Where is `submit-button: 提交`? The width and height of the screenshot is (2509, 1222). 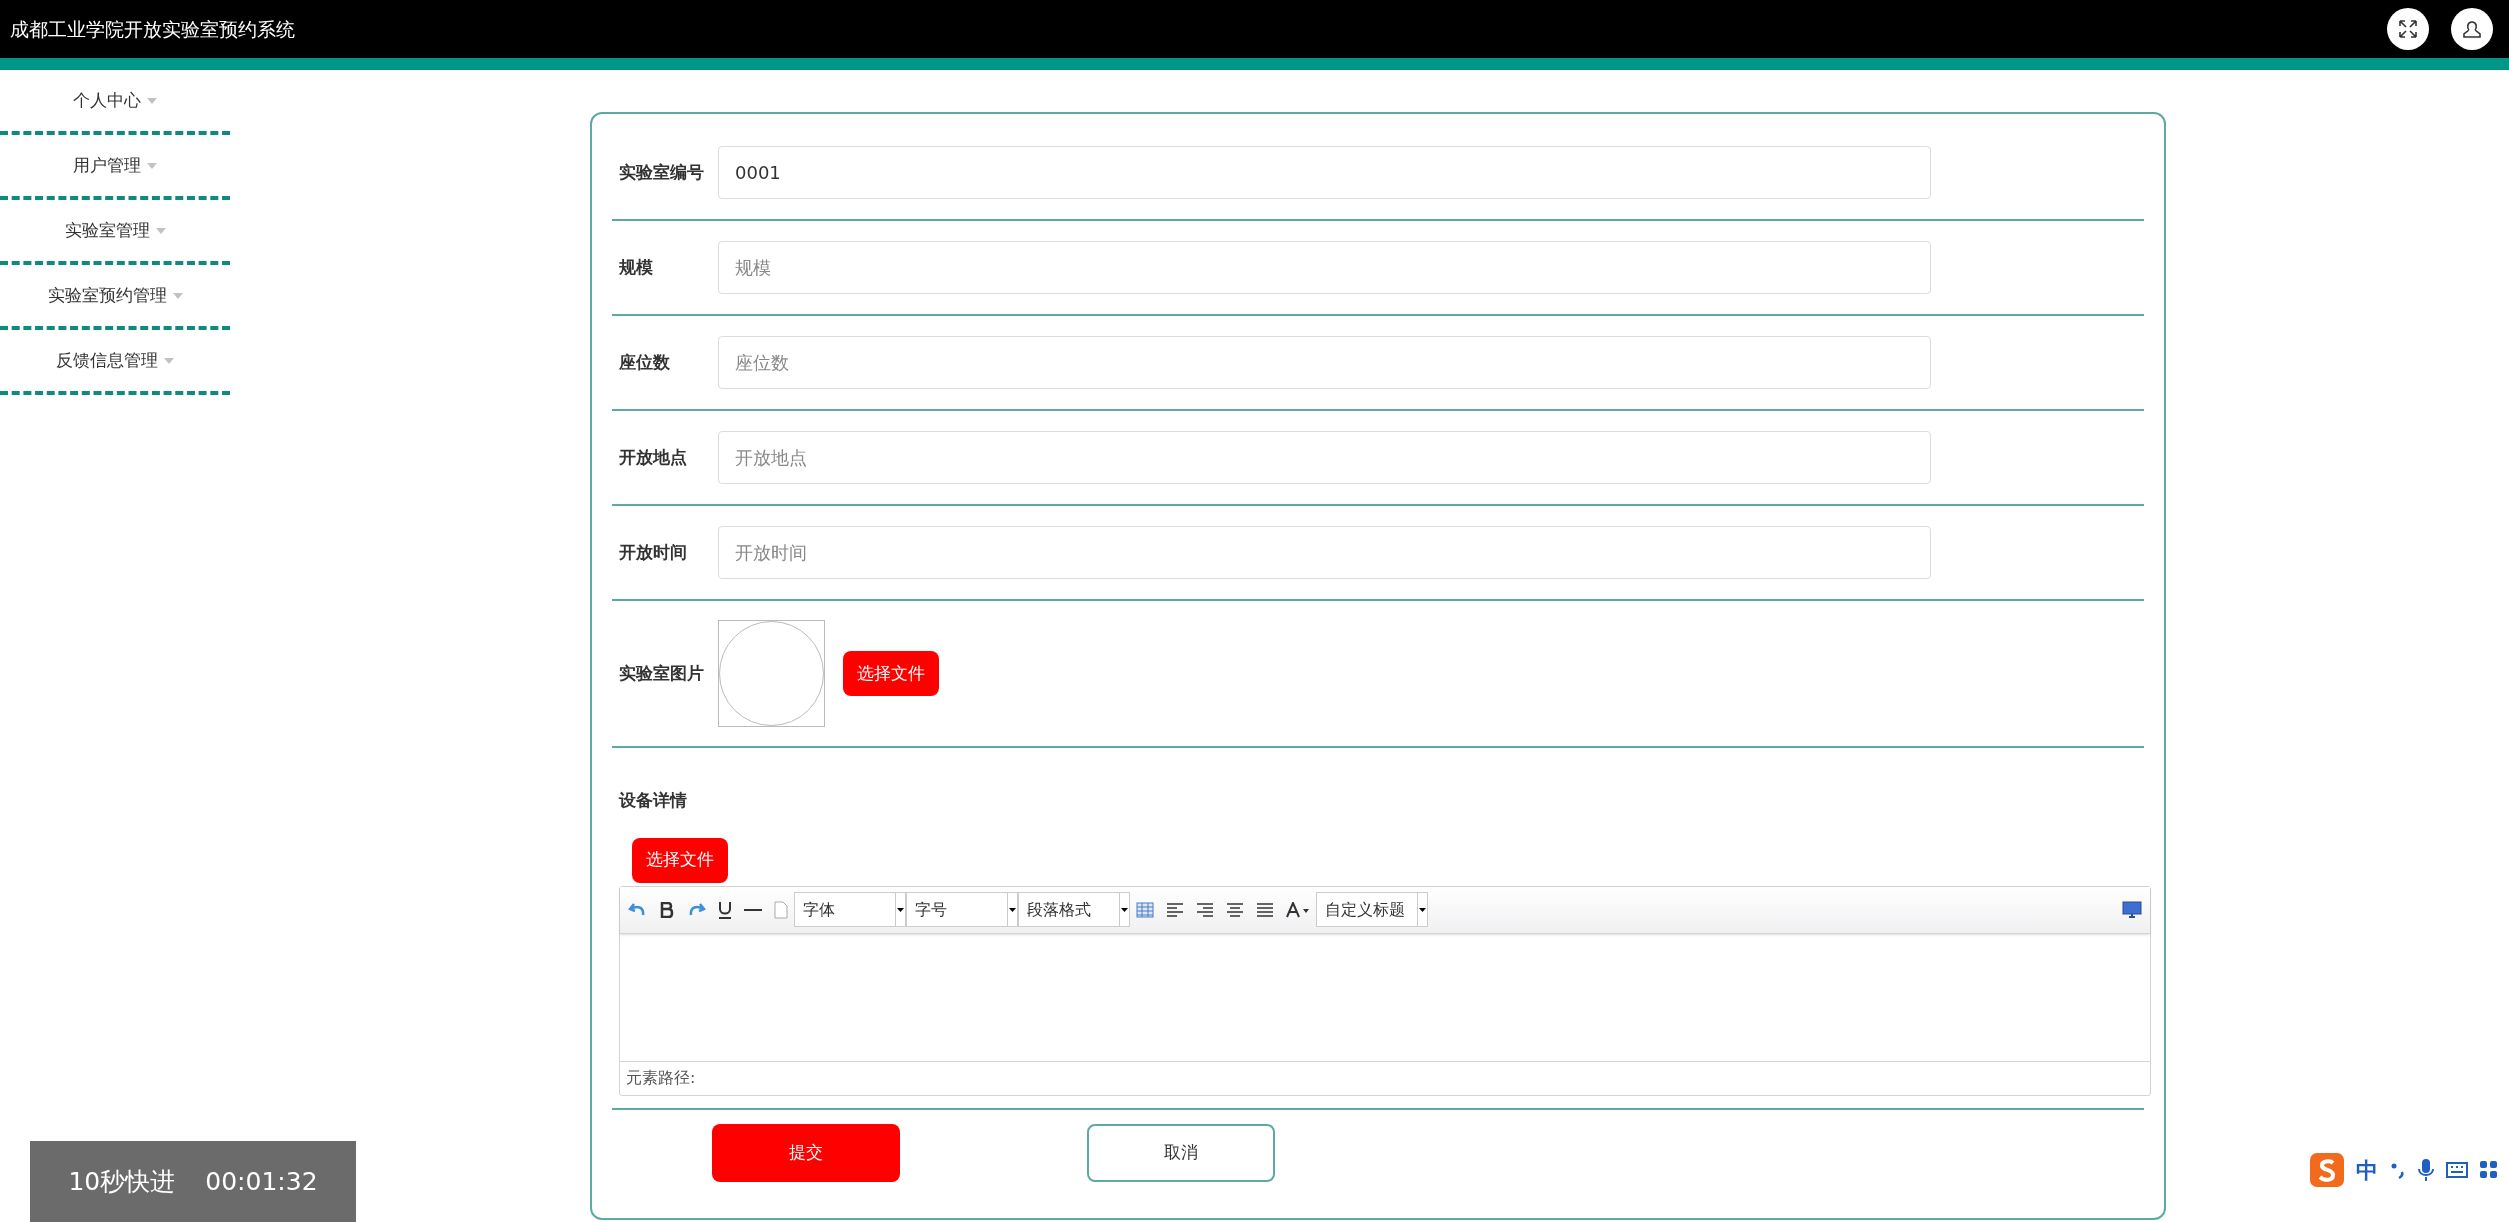
submit-button: 提交 is located at coordinates (806, 1152).